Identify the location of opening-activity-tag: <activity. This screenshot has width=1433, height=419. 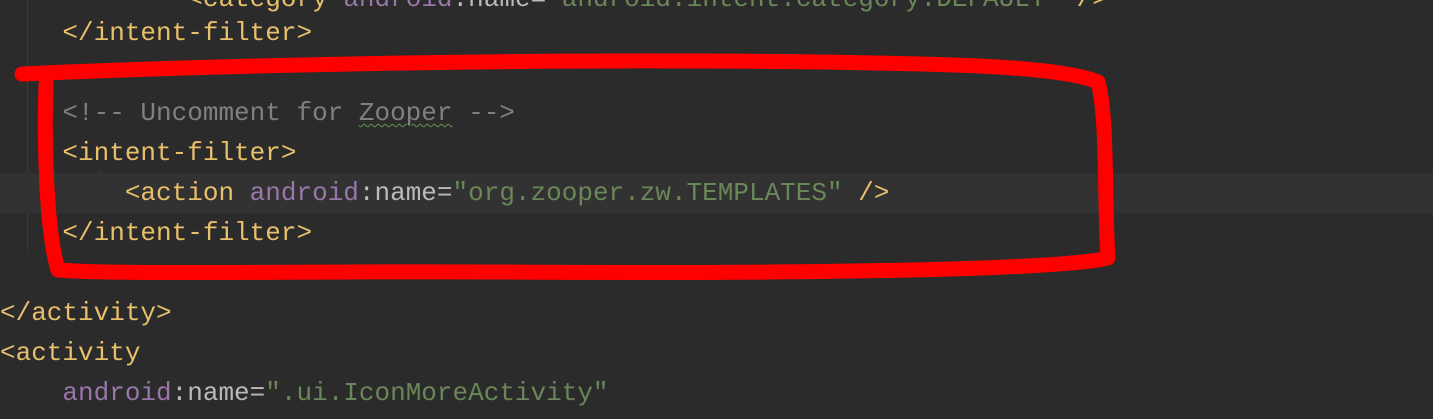
(70, 353).